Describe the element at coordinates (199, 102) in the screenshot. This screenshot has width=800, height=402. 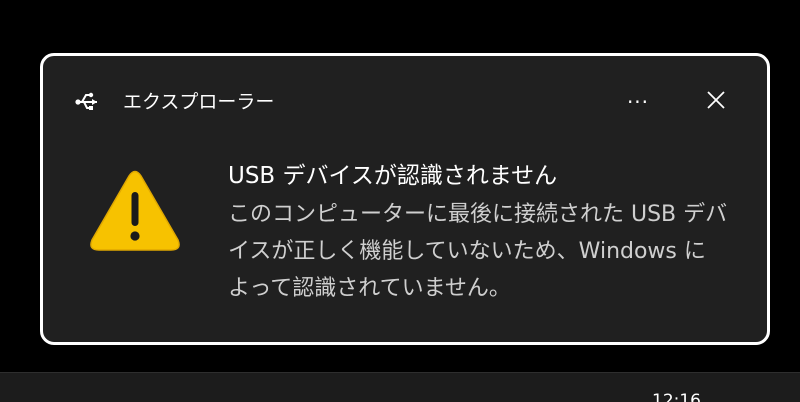
I see `app-name: エクスプローラー` at that location.